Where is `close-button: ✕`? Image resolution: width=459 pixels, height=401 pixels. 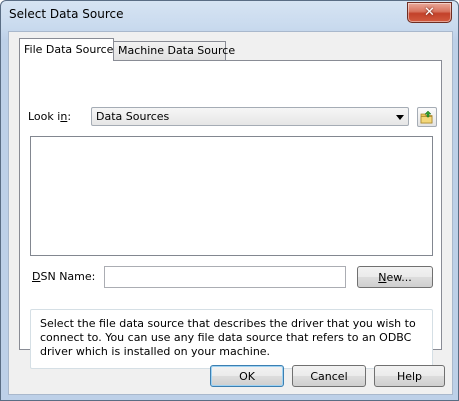
close-button: ✕ is located at coordinates (429, 12).